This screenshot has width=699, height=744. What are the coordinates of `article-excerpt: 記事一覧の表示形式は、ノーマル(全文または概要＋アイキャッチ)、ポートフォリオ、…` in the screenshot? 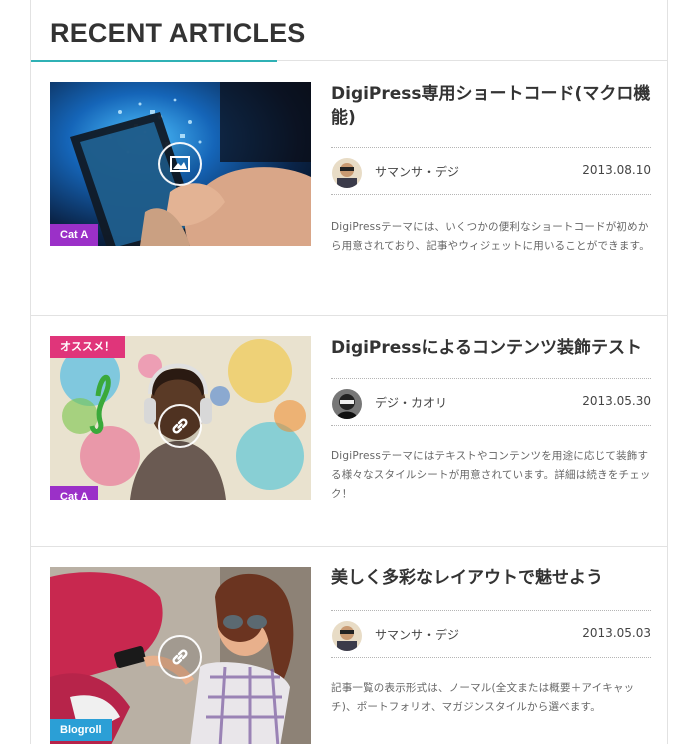 It's located at (483, 697).